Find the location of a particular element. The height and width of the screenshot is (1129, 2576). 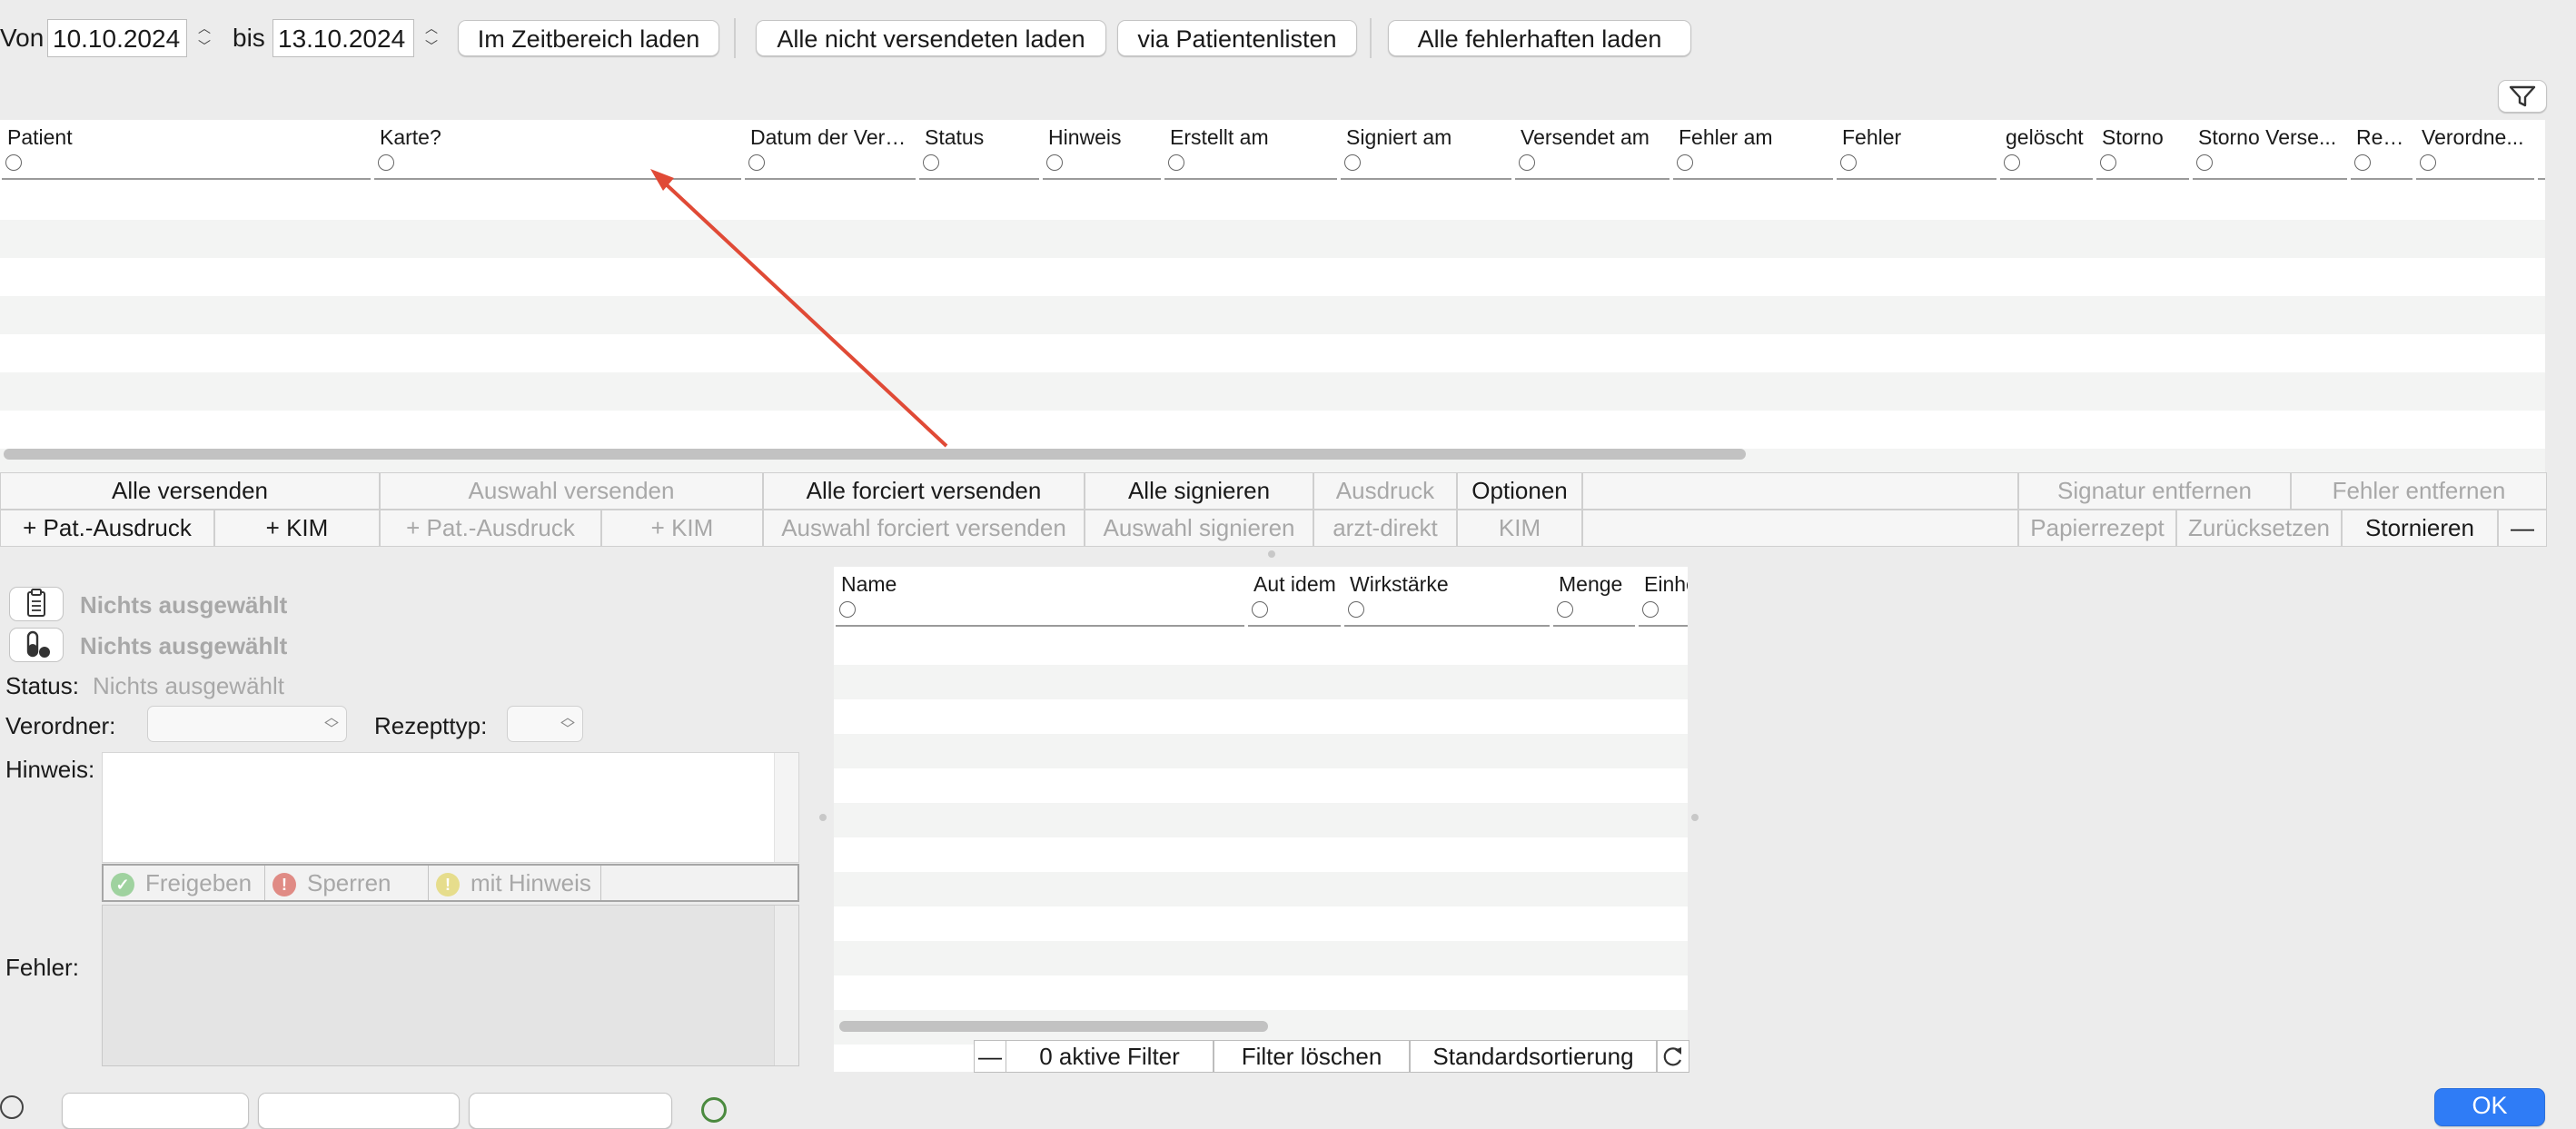

doctor-direct-button: arzt-direkt is located at coordinates (1385, 528).